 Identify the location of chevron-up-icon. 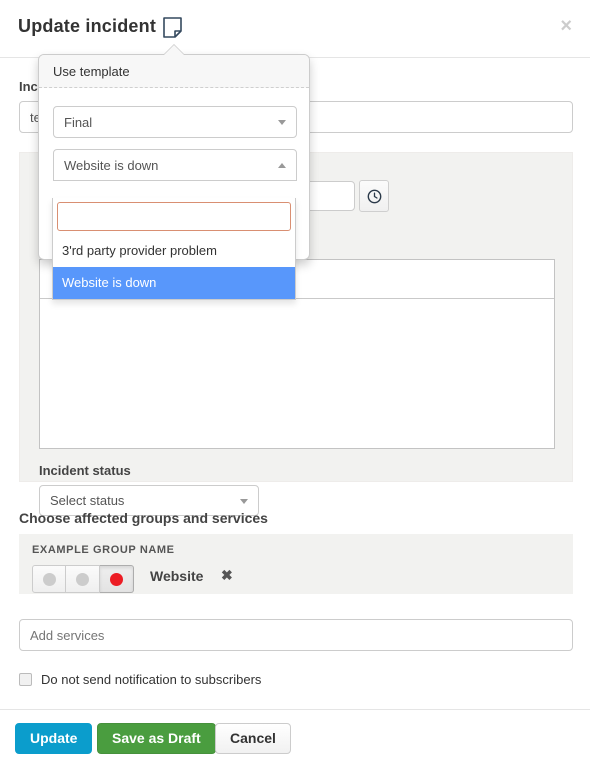
(282, 165).